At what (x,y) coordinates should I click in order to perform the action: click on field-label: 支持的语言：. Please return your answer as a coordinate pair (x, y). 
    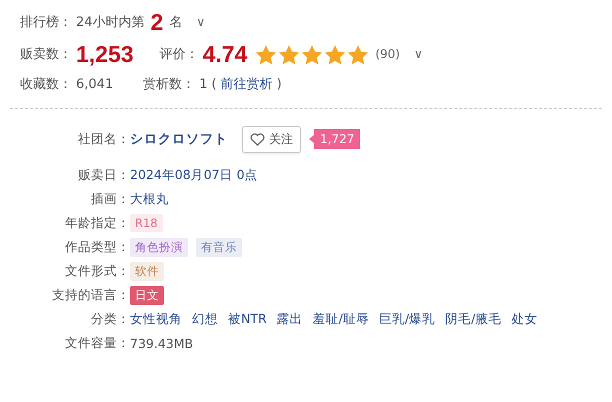
    Looking at the image, I should click on (90, 295).